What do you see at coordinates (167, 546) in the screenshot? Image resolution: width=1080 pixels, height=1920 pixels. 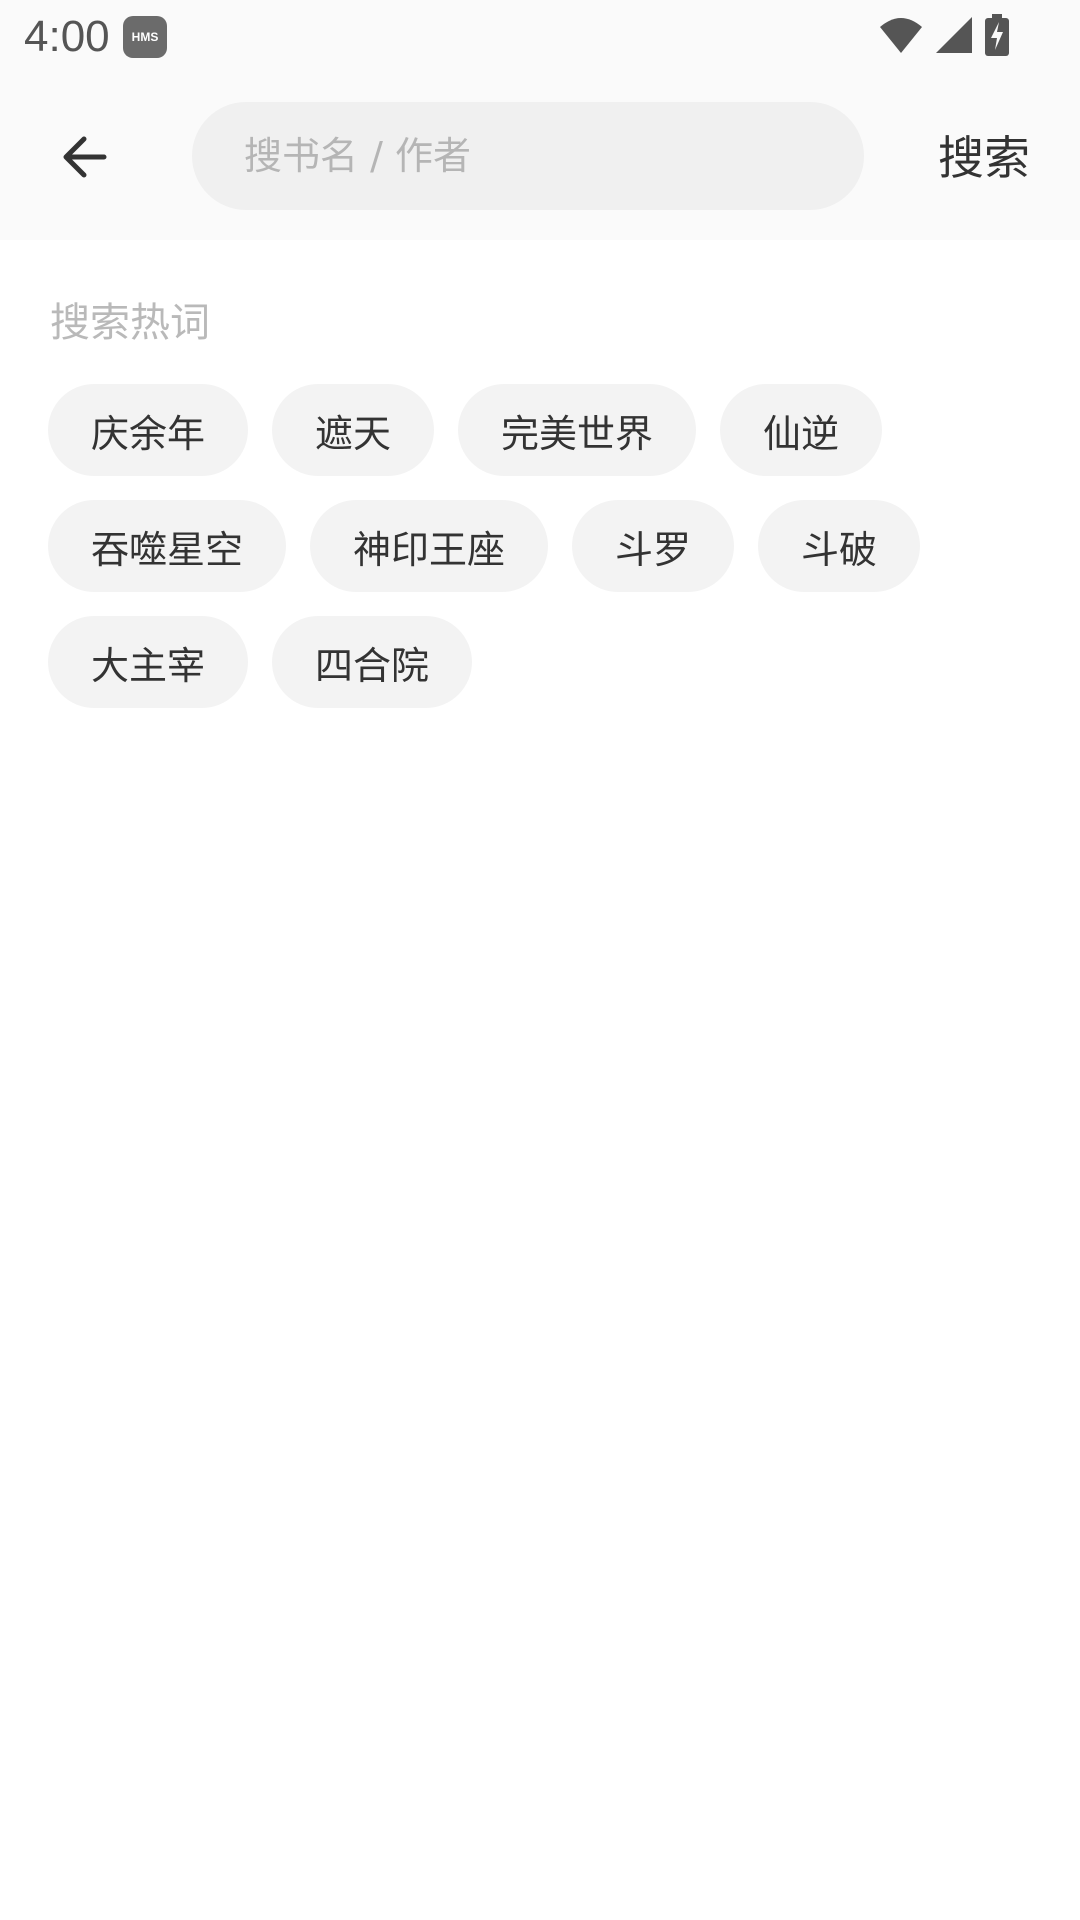 I see `hot-word-tag: 吞噬星空` at bounding box center [167, 546].